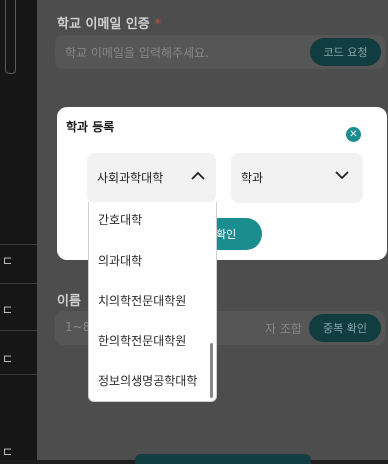  What do you see at coordinates (353, 134) in the screenshot?
I see `close-icon: ✕` at bounding box center [353, 134].